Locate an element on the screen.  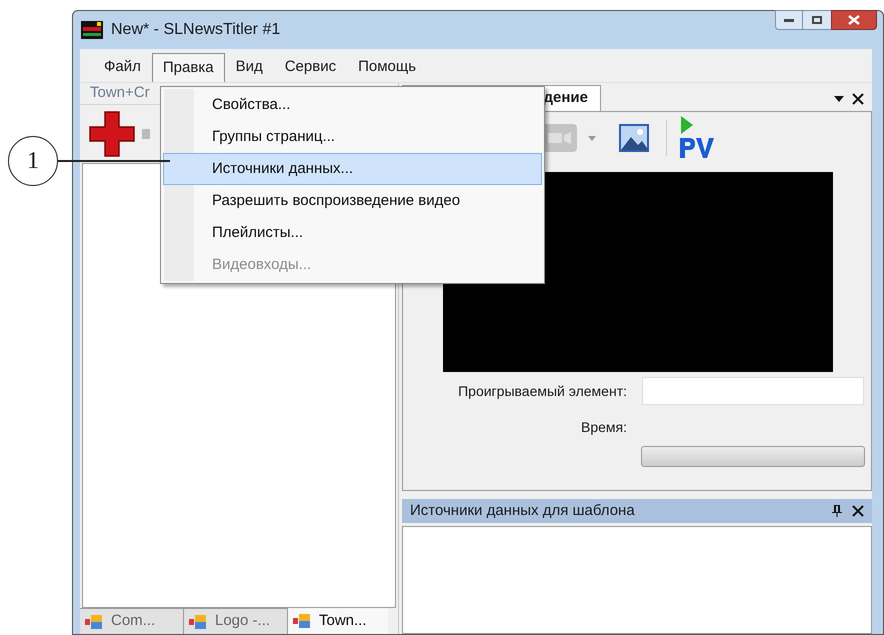
close-button is located at coordinates (854, 20).